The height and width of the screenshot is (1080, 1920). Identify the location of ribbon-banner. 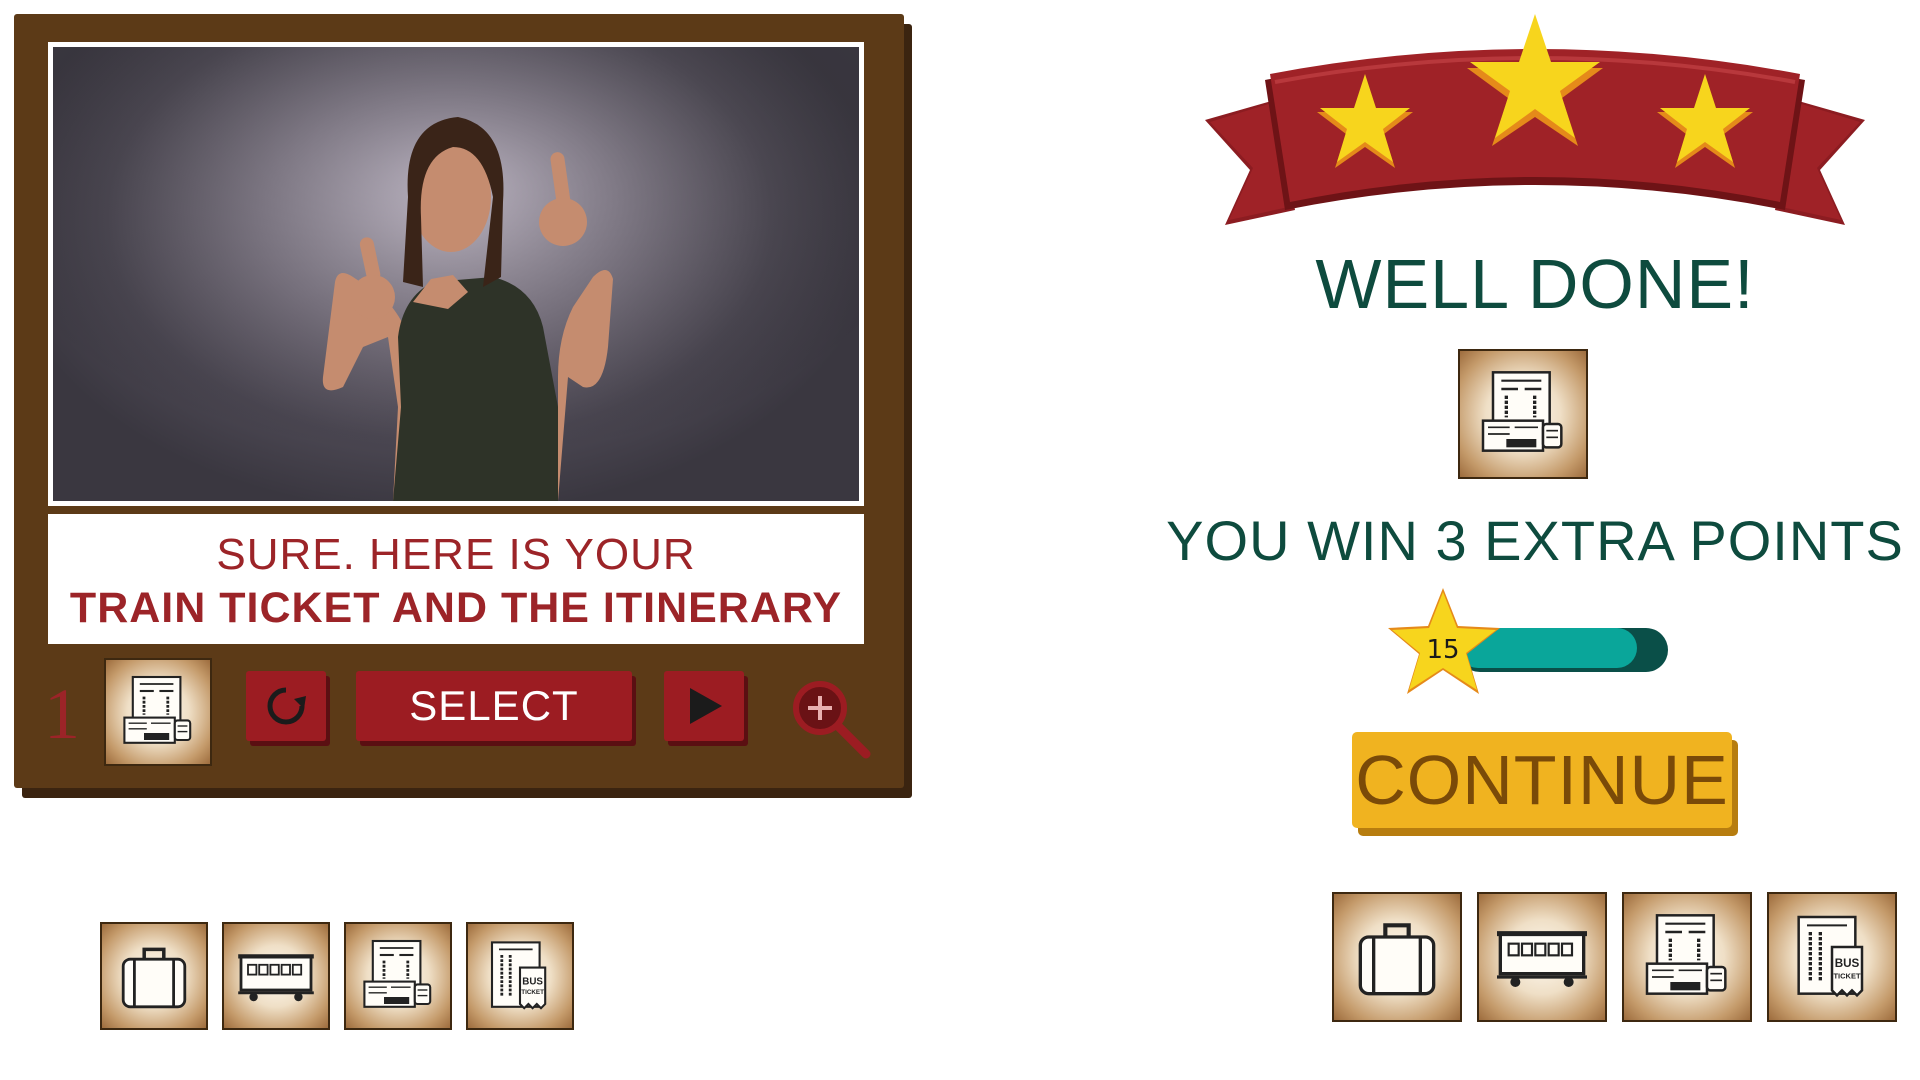
(1535, 119).